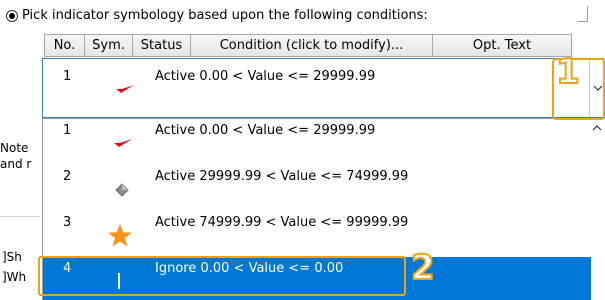 The height and width of the screenshot is (300, 605). I want to click on chevron-up-icon, so click(597, 127).